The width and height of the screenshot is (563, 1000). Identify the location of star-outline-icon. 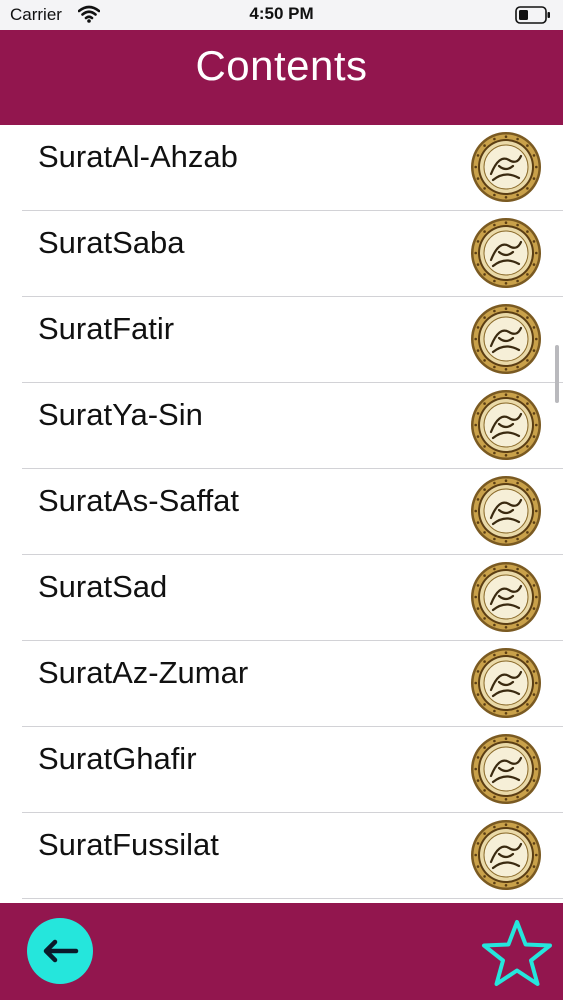
(517, 953).